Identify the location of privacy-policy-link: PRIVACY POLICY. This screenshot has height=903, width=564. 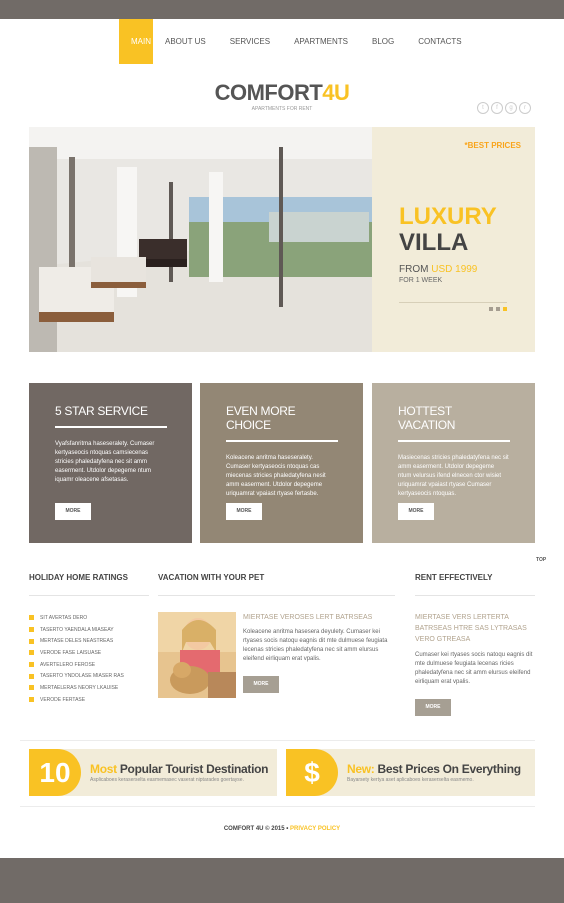
(315, 829).